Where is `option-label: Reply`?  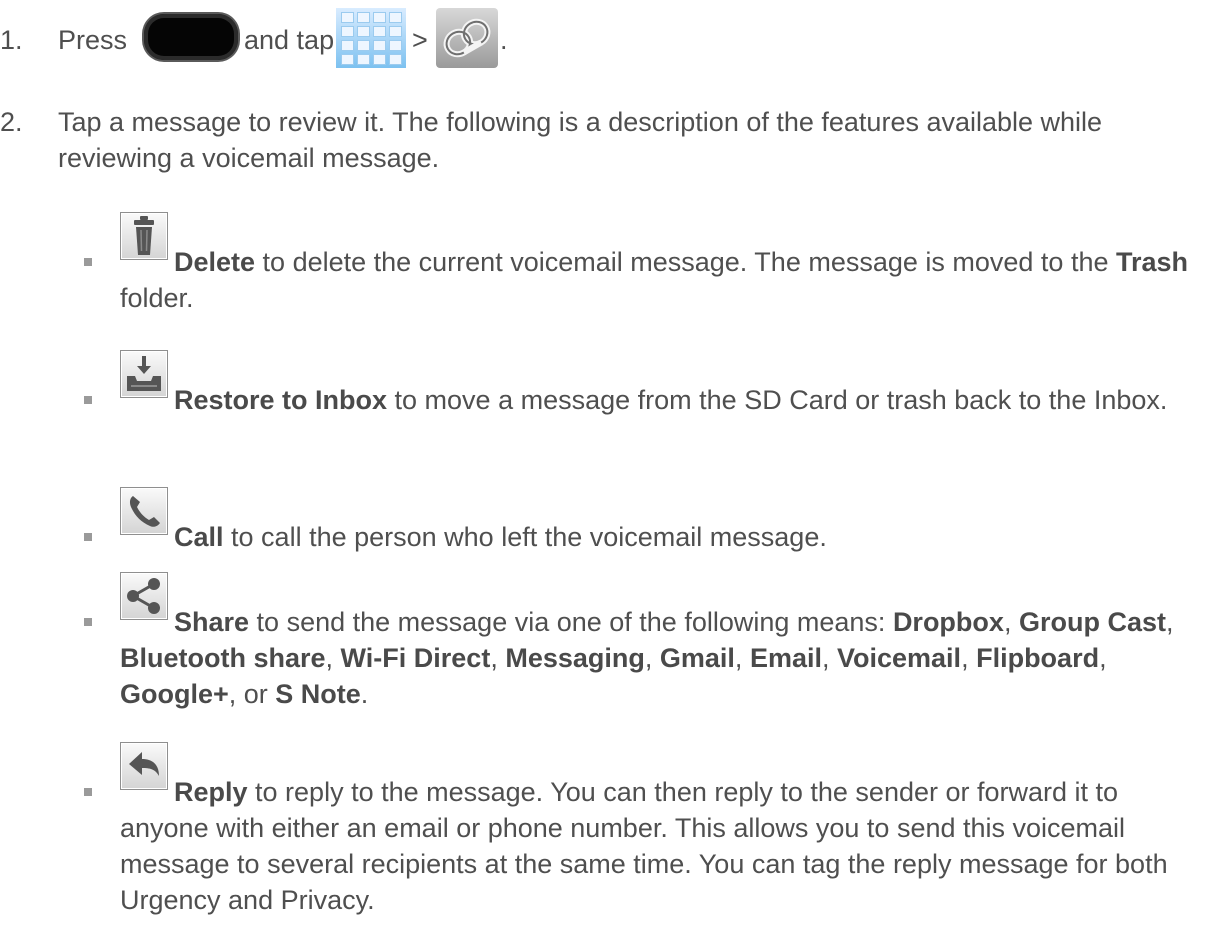 option-label: Reply is located at coordinates (211, 792).